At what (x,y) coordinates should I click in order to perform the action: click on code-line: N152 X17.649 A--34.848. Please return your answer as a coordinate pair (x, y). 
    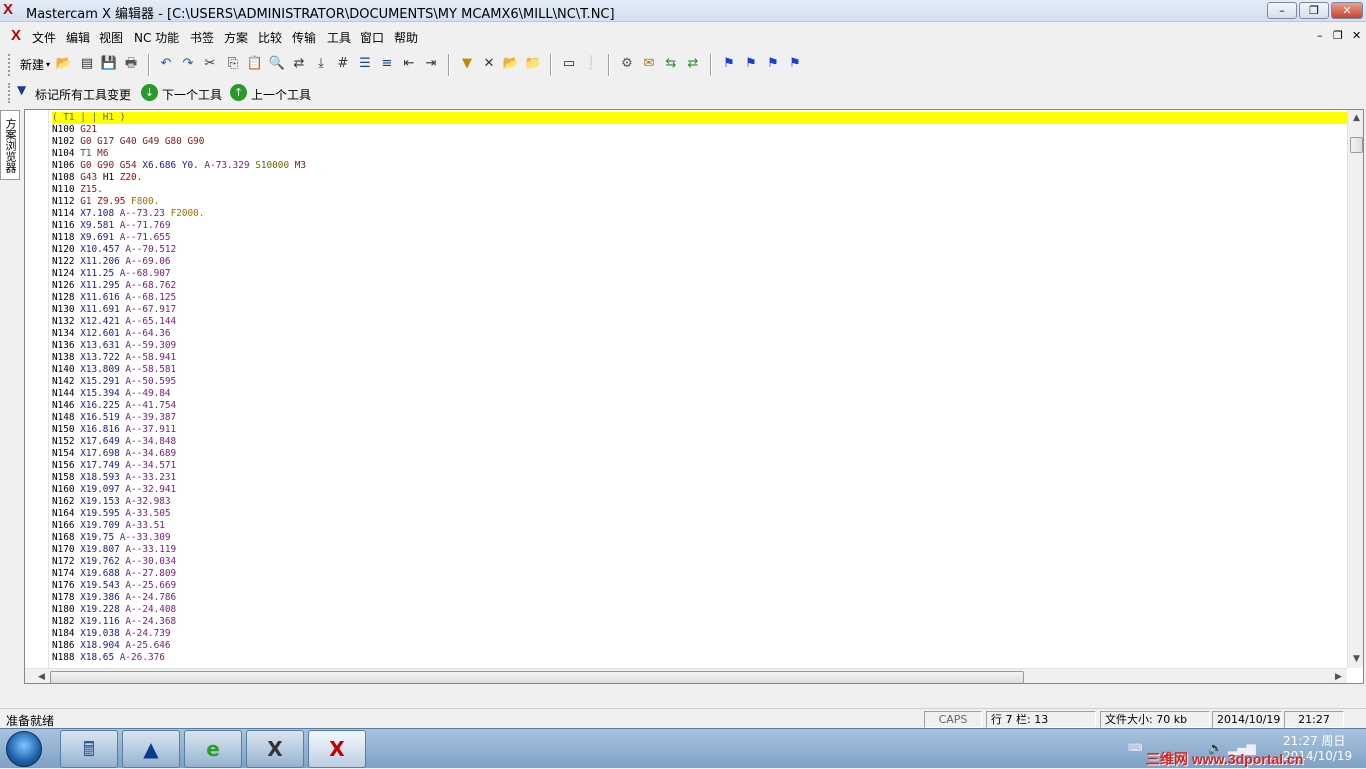
    Looking at the image, I should click on (699, 442).